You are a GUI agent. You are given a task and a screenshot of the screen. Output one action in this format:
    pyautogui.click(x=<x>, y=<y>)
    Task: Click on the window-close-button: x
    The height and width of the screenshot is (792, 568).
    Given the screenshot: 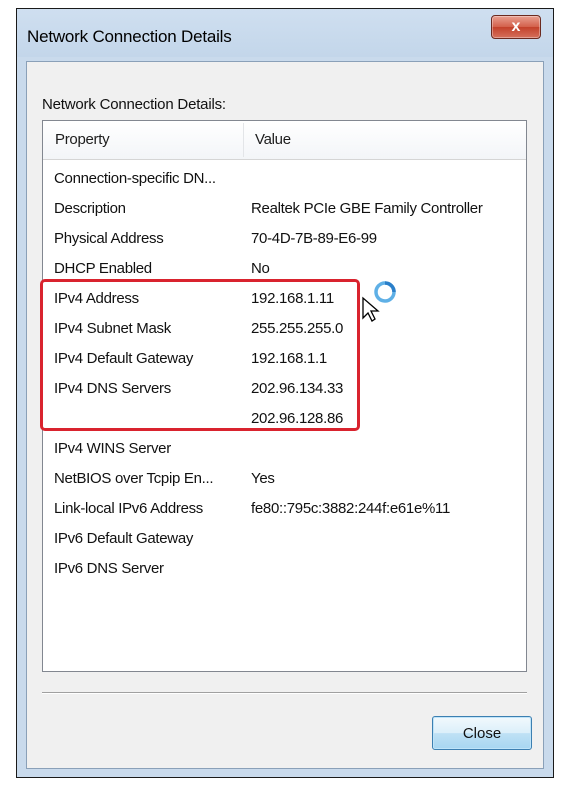 What is the action you would take?
    pyautogui.click(x=516, y=27)
    